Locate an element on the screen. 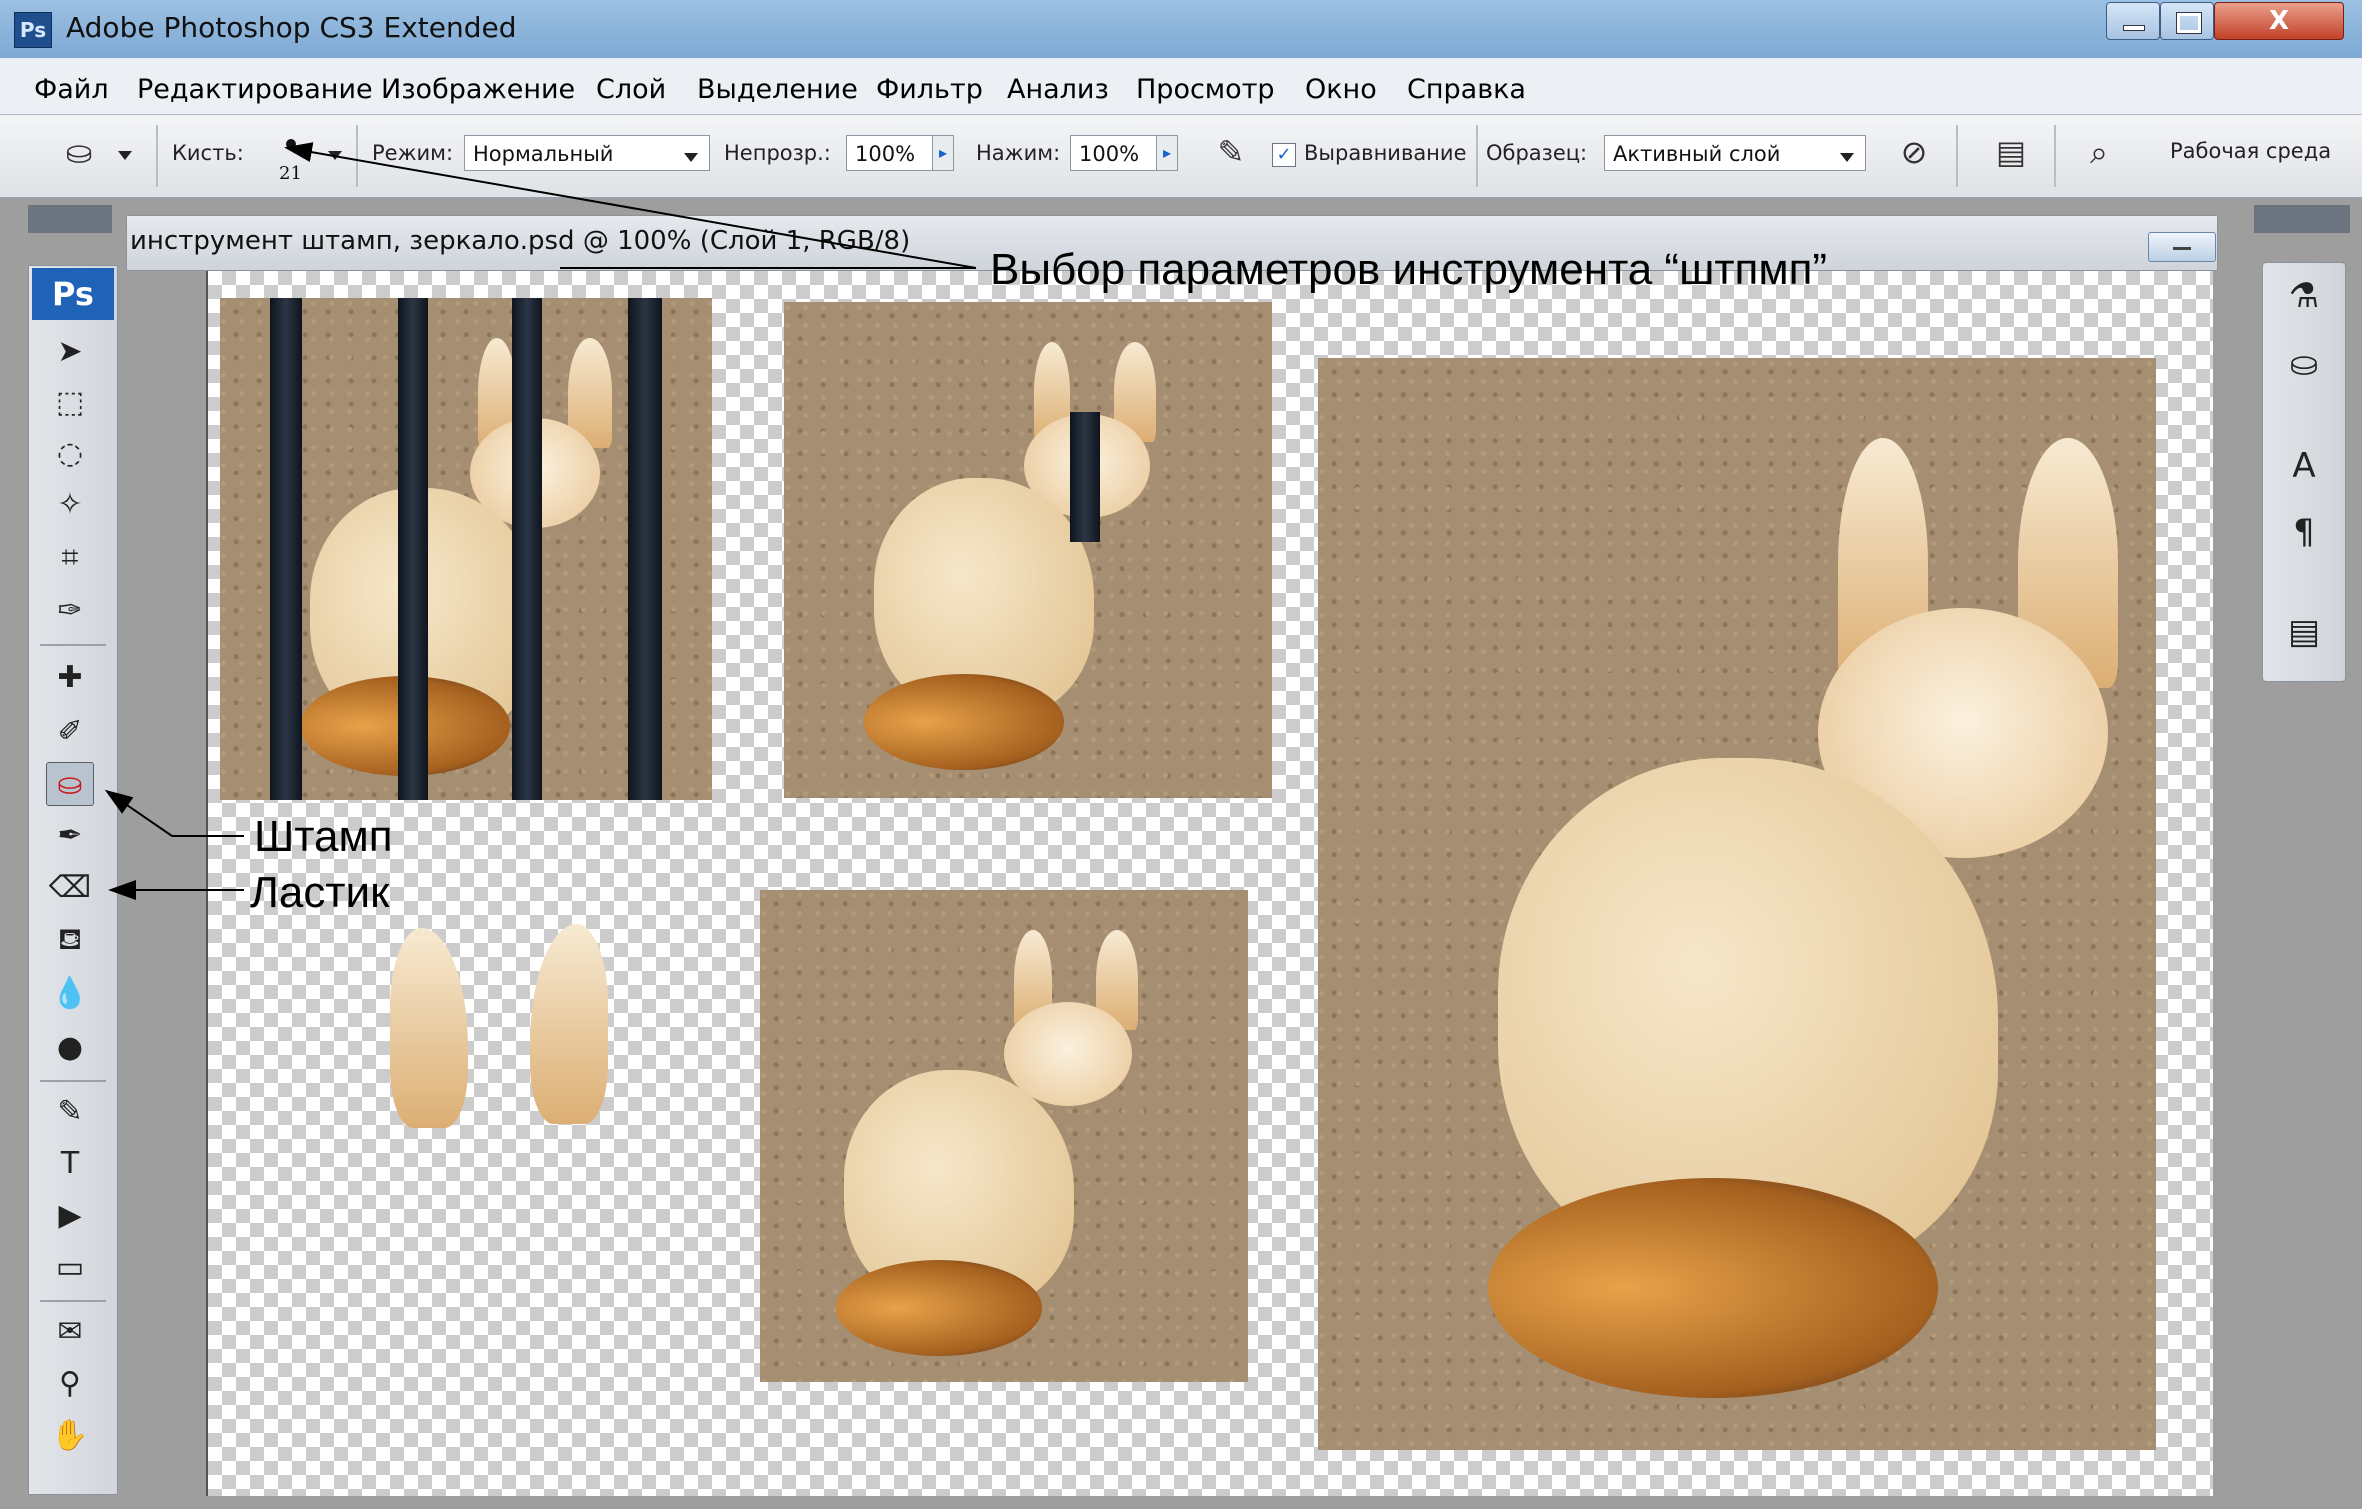 The width and height of the screenshot is (2362, 1509). arrow-to-brush-options is located at coordinates (630, 205).